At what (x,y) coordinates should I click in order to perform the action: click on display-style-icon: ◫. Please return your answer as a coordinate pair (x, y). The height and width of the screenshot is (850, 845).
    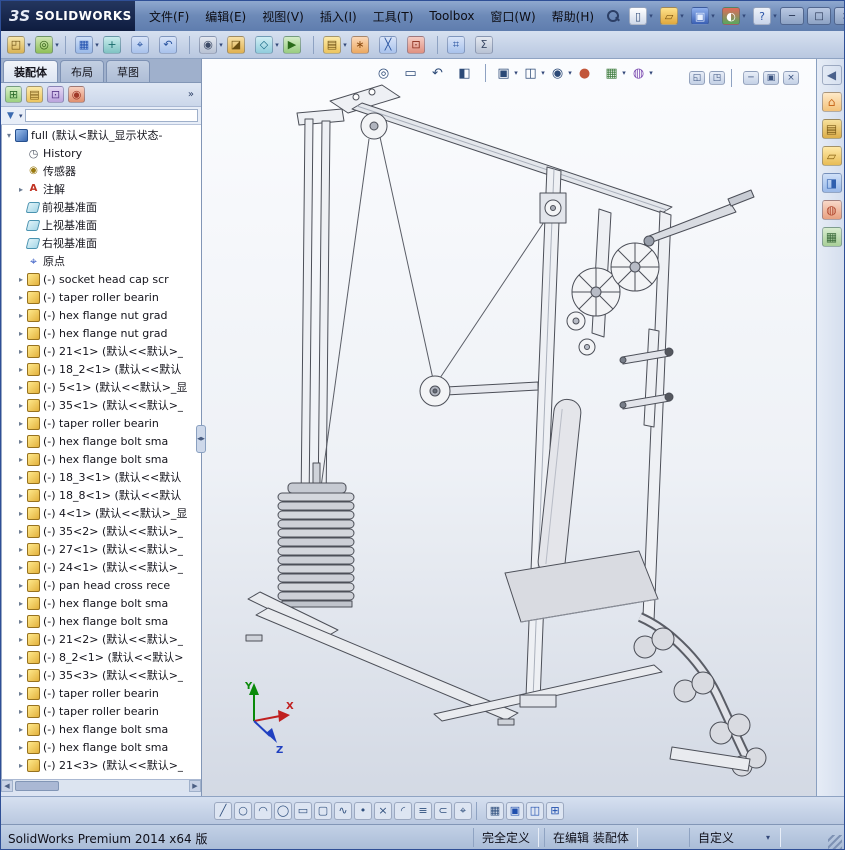
    Looking at the image, I should click on (534, 73).